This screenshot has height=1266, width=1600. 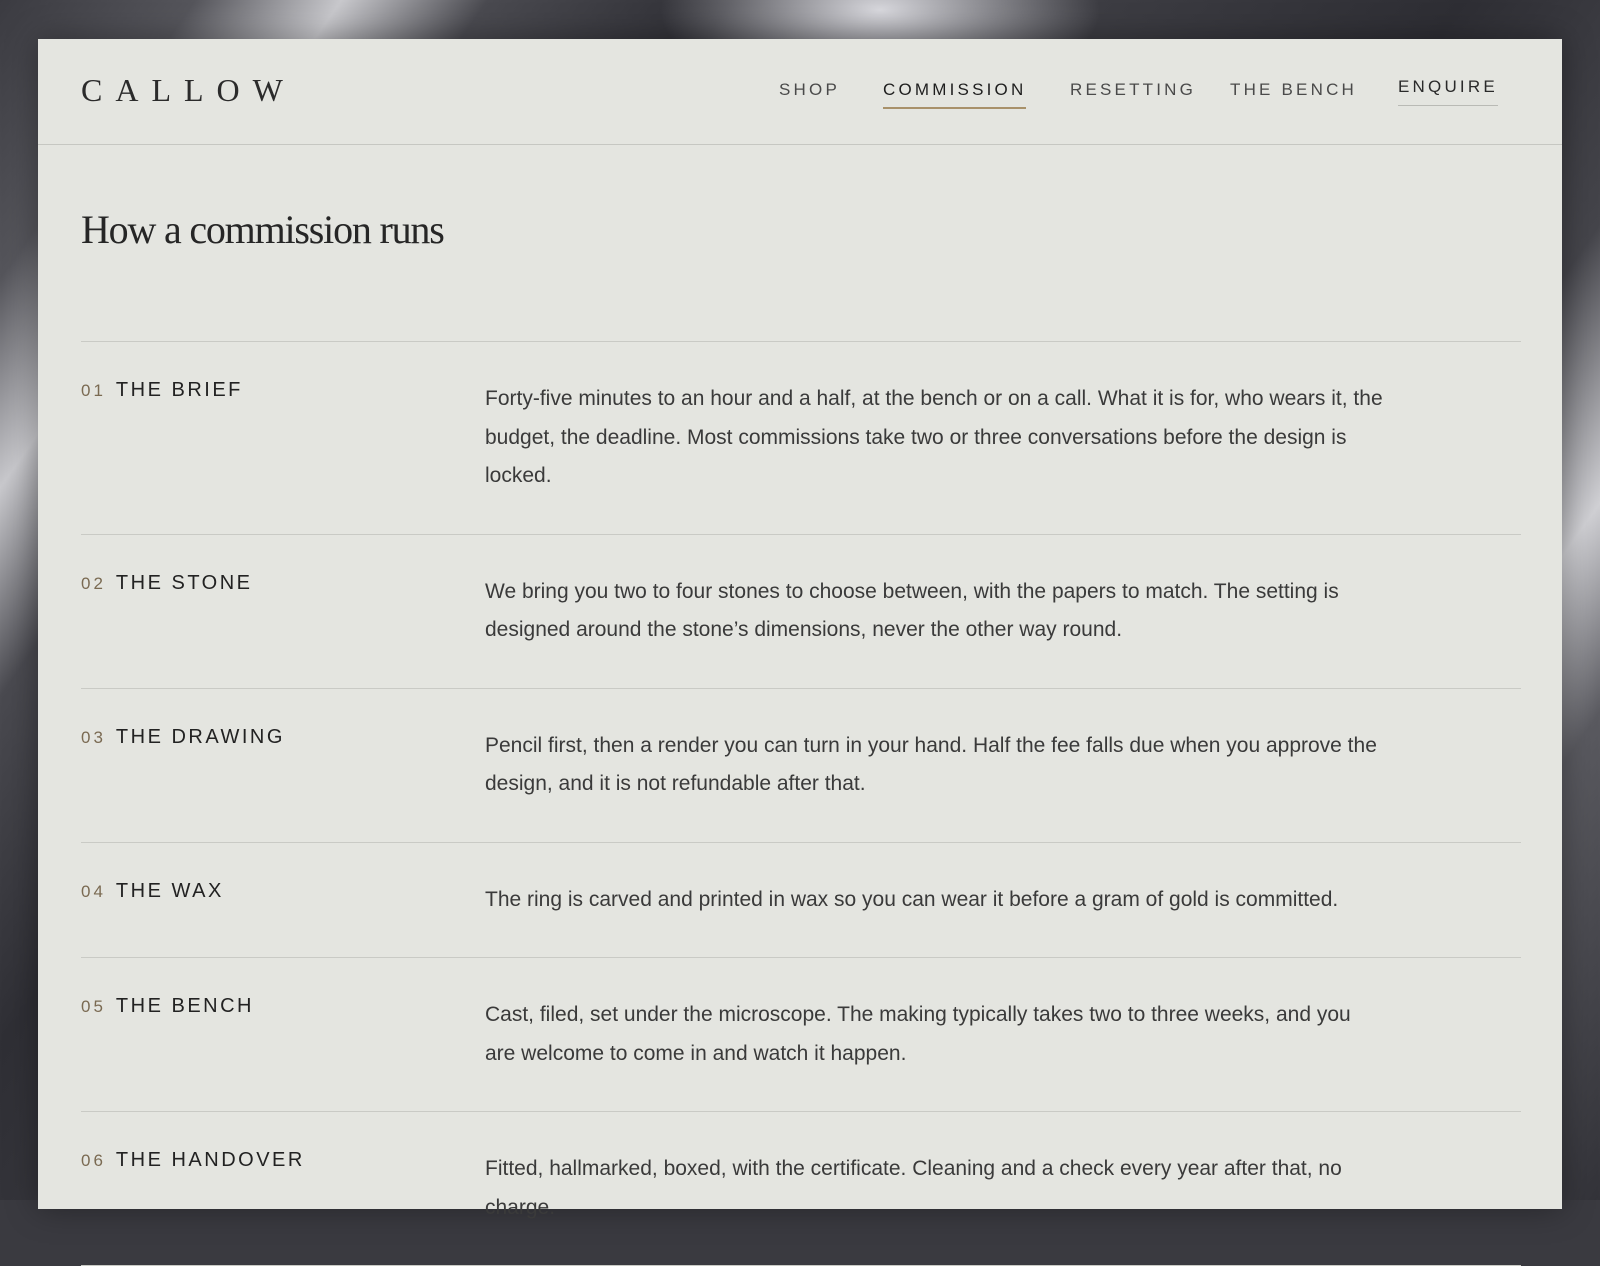 I want to click on step-label: 04 THE WAX, so click(x=152, y=891).